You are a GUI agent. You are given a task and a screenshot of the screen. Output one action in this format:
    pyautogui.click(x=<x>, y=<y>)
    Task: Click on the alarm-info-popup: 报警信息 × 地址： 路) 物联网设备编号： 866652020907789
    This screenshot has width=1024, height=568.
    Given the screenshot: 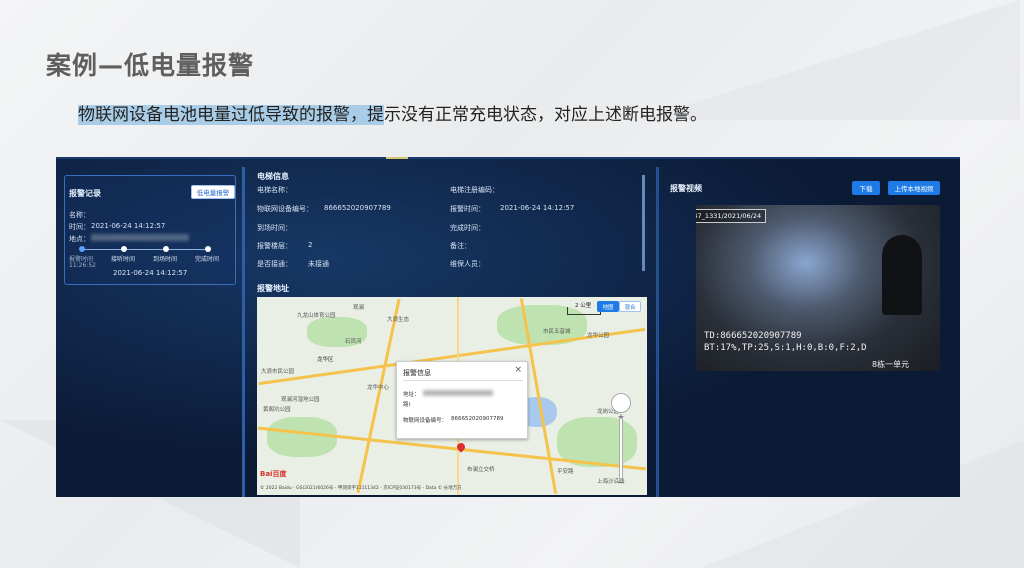 What is the action you would take?
    pyautogui.click(x=462, y=400)
    